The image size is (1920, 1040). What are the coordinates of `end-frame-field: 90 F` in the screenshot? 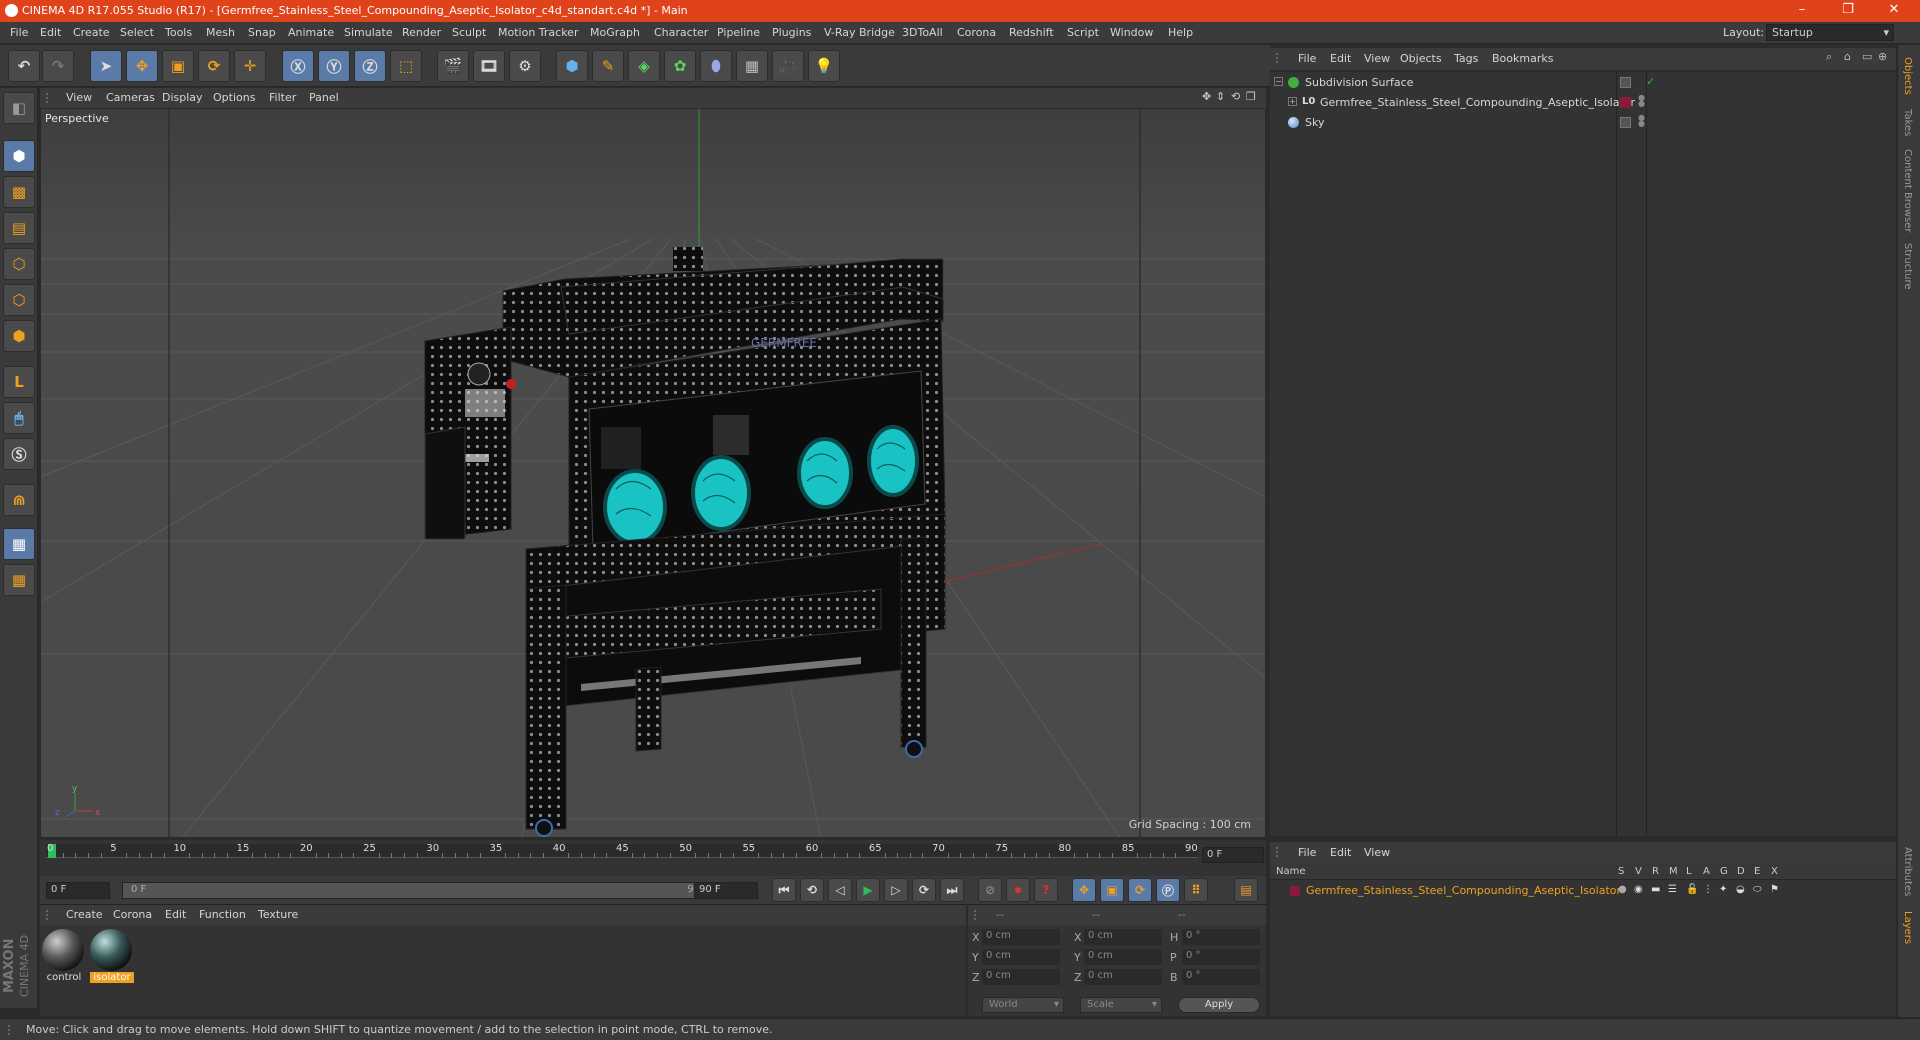 It's located at (726, 890).